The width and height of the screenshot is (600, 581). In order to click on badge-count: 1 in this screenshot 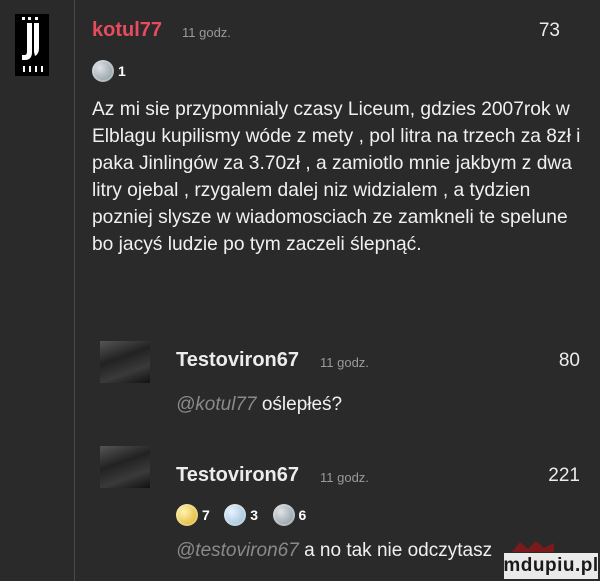, I will do `click(122, 71)`.